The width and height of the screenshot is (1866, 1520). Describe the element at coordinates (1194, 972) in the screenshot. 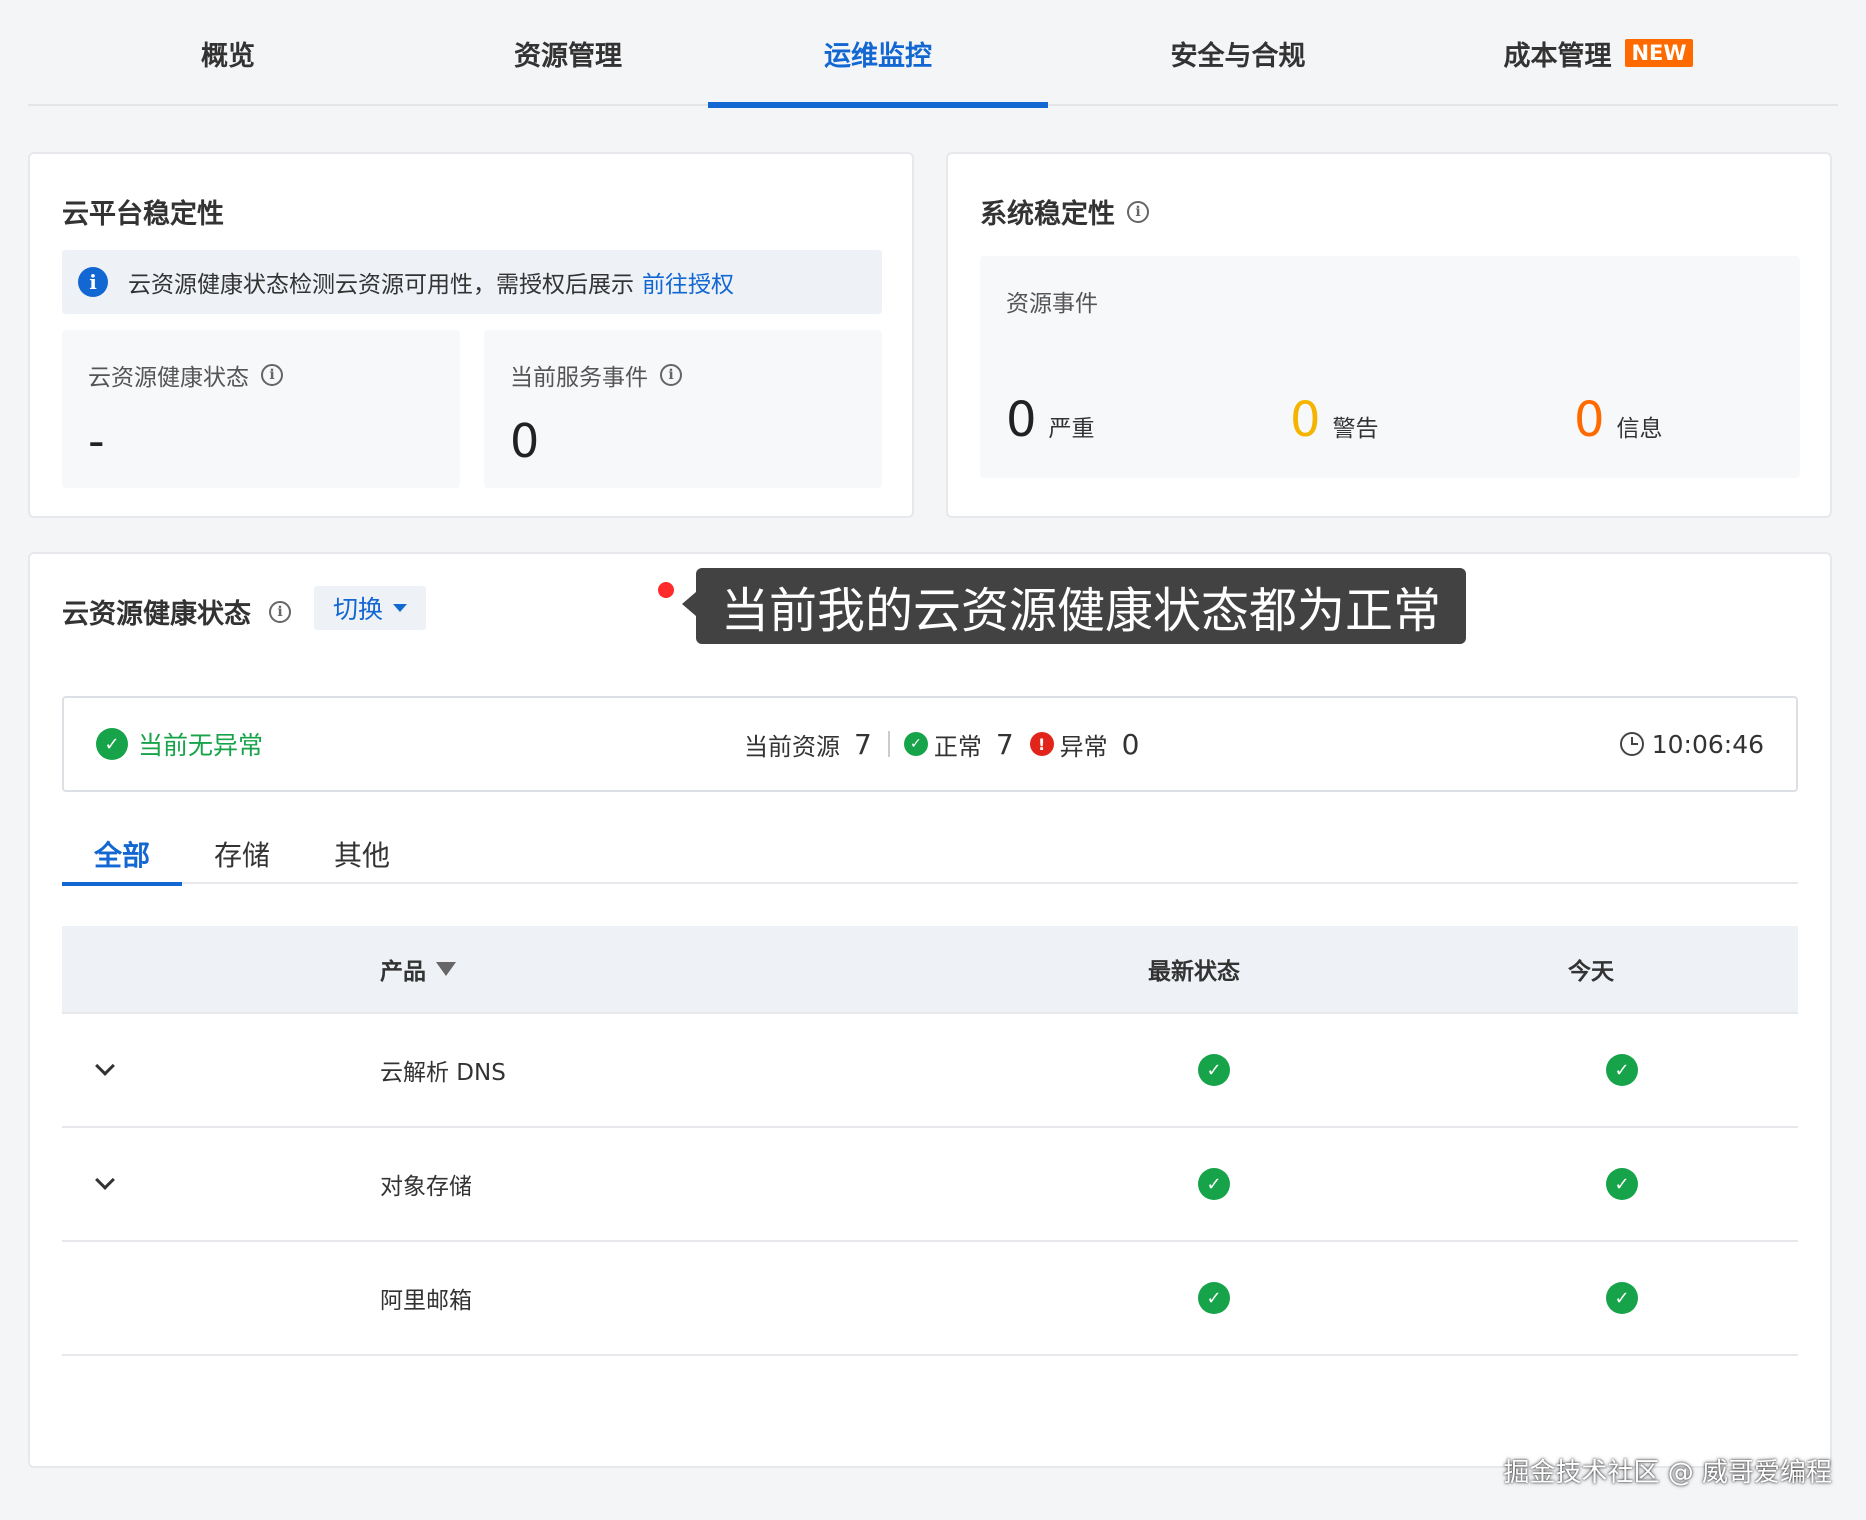

I see `column-header-latest-status: 最新状态` at that location.